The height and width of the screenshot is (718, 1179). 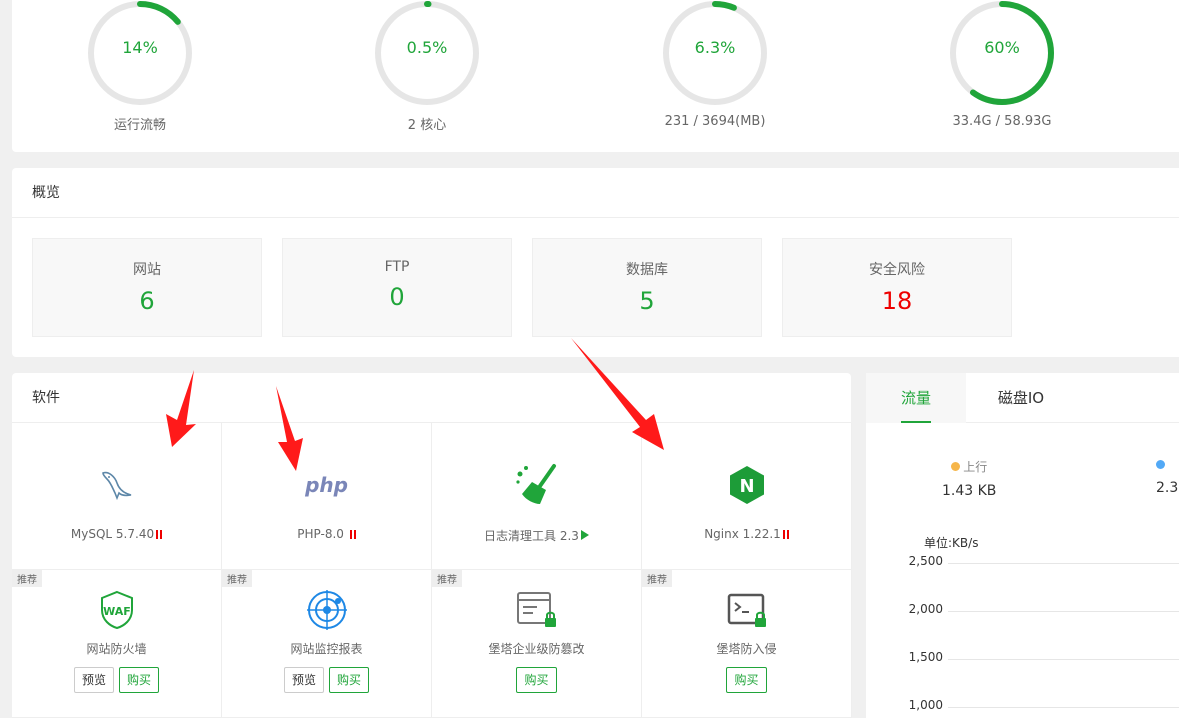 I want to click on overview-database: 数据库 5, so click(x=647, y=287).